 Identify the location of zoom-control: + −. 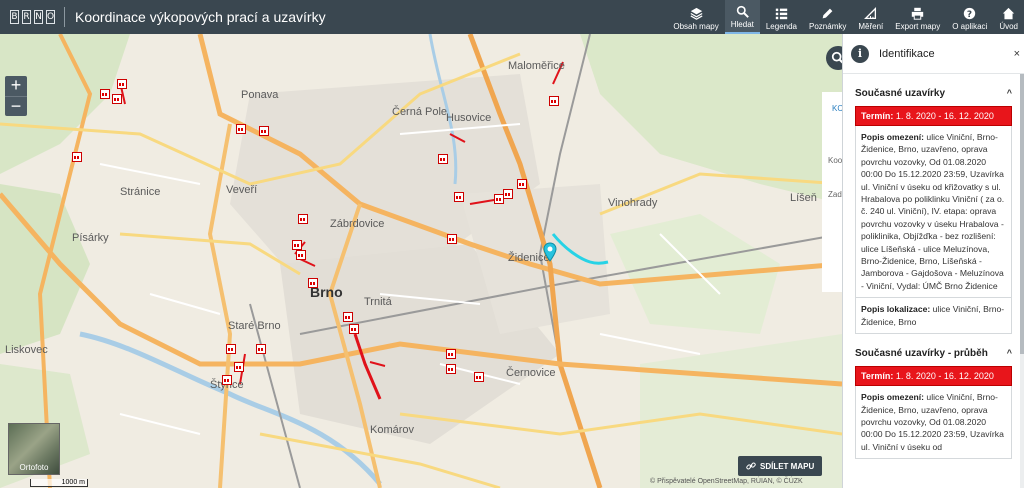
(16, 96).